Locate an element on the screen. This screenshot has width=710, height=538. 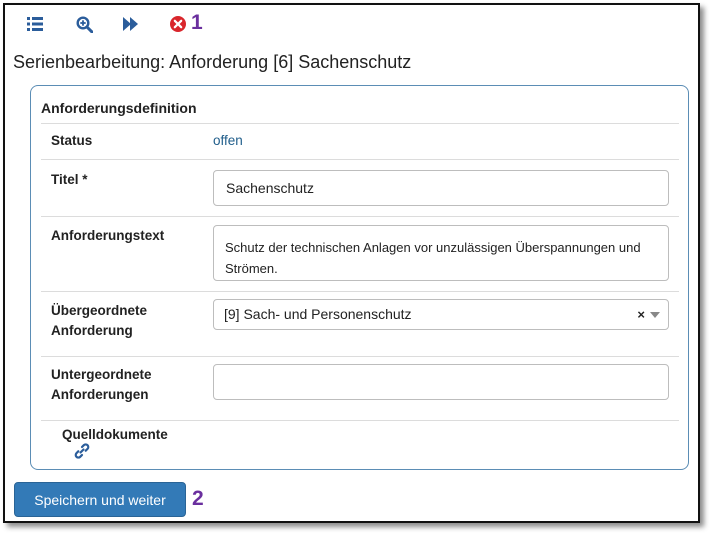
clear-selection-icon: × is located at coordinates (641, 314).